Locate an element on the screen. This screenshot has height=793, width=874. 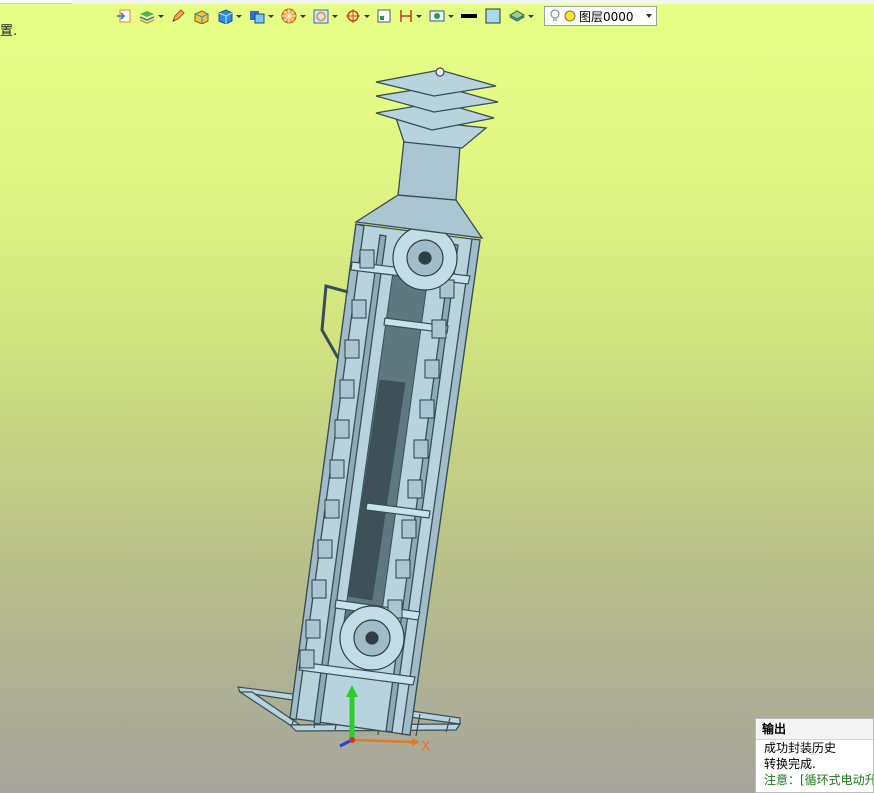
active-tab is located at coordinates (36, 2).